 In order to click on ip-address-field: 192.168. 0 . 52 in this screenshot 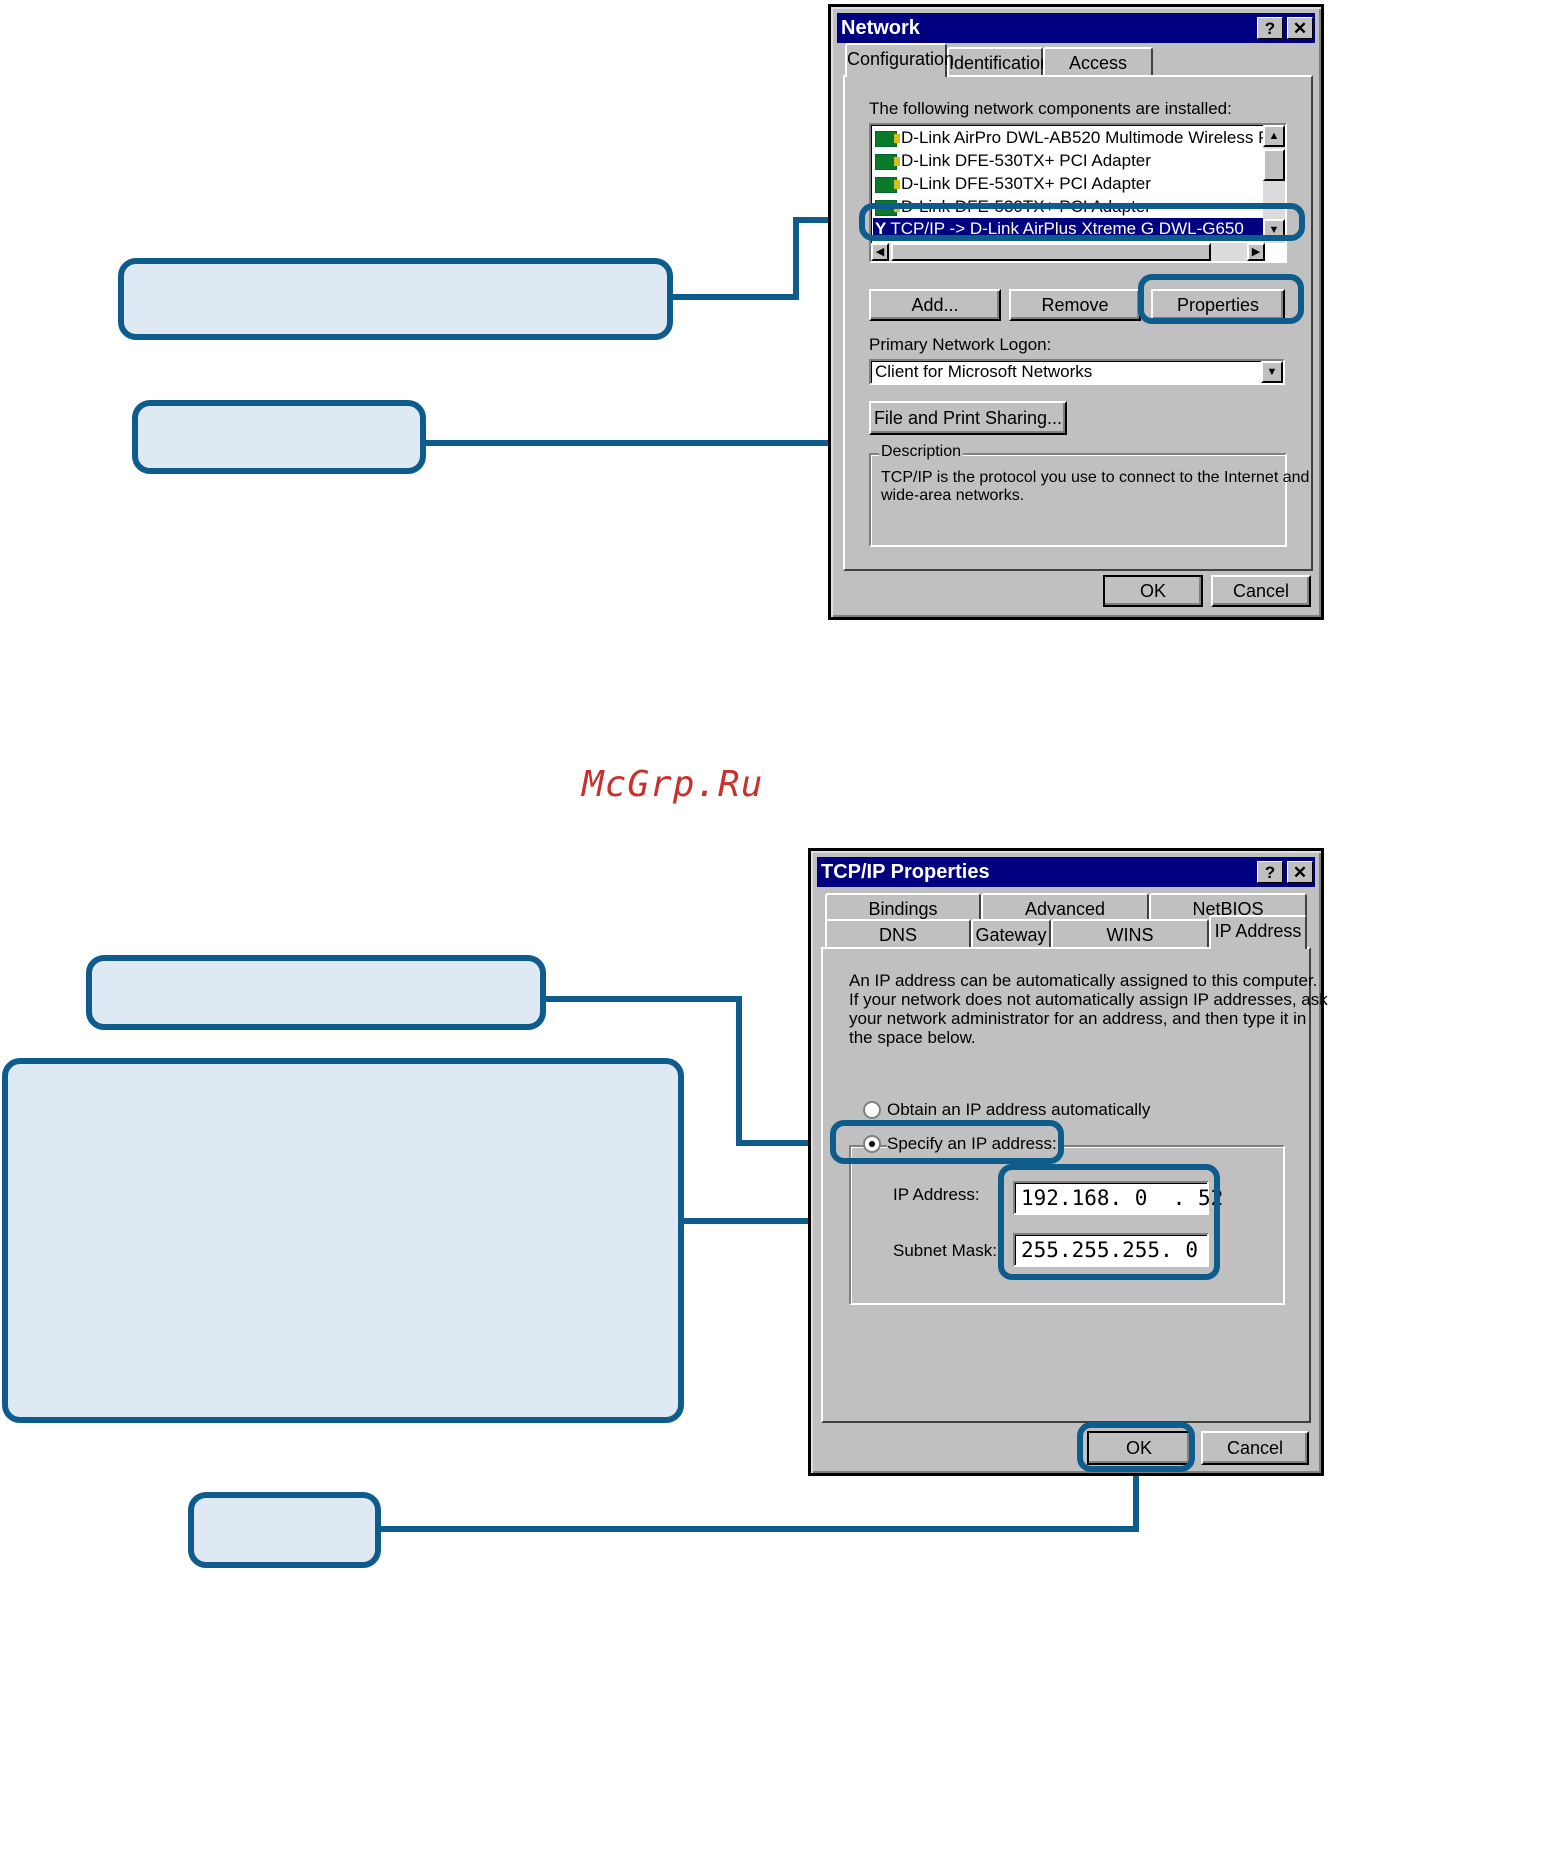, I will do `click(1118, 1198)`.